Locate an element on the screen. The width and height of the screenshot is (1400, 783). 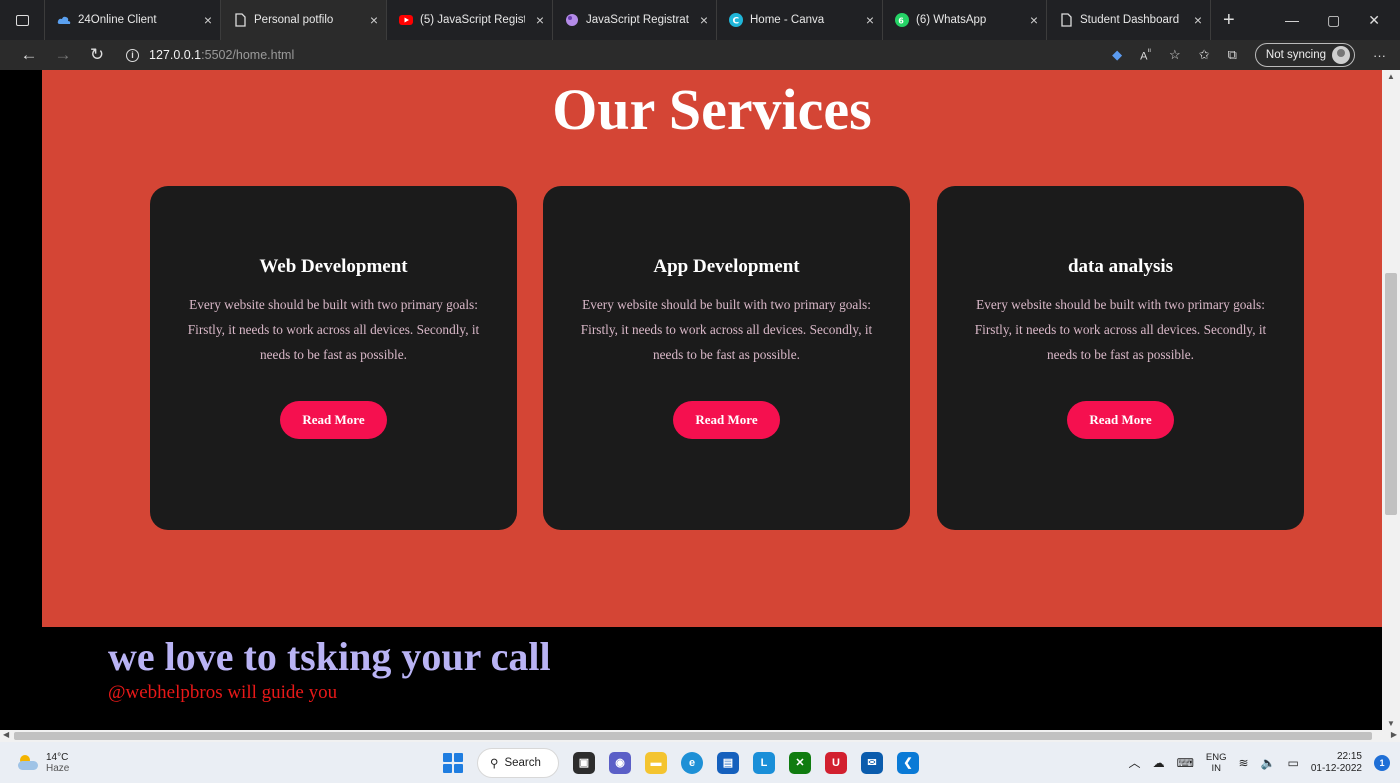
scroll-down-icon: ▼ is located at coordinates (1391, 723).